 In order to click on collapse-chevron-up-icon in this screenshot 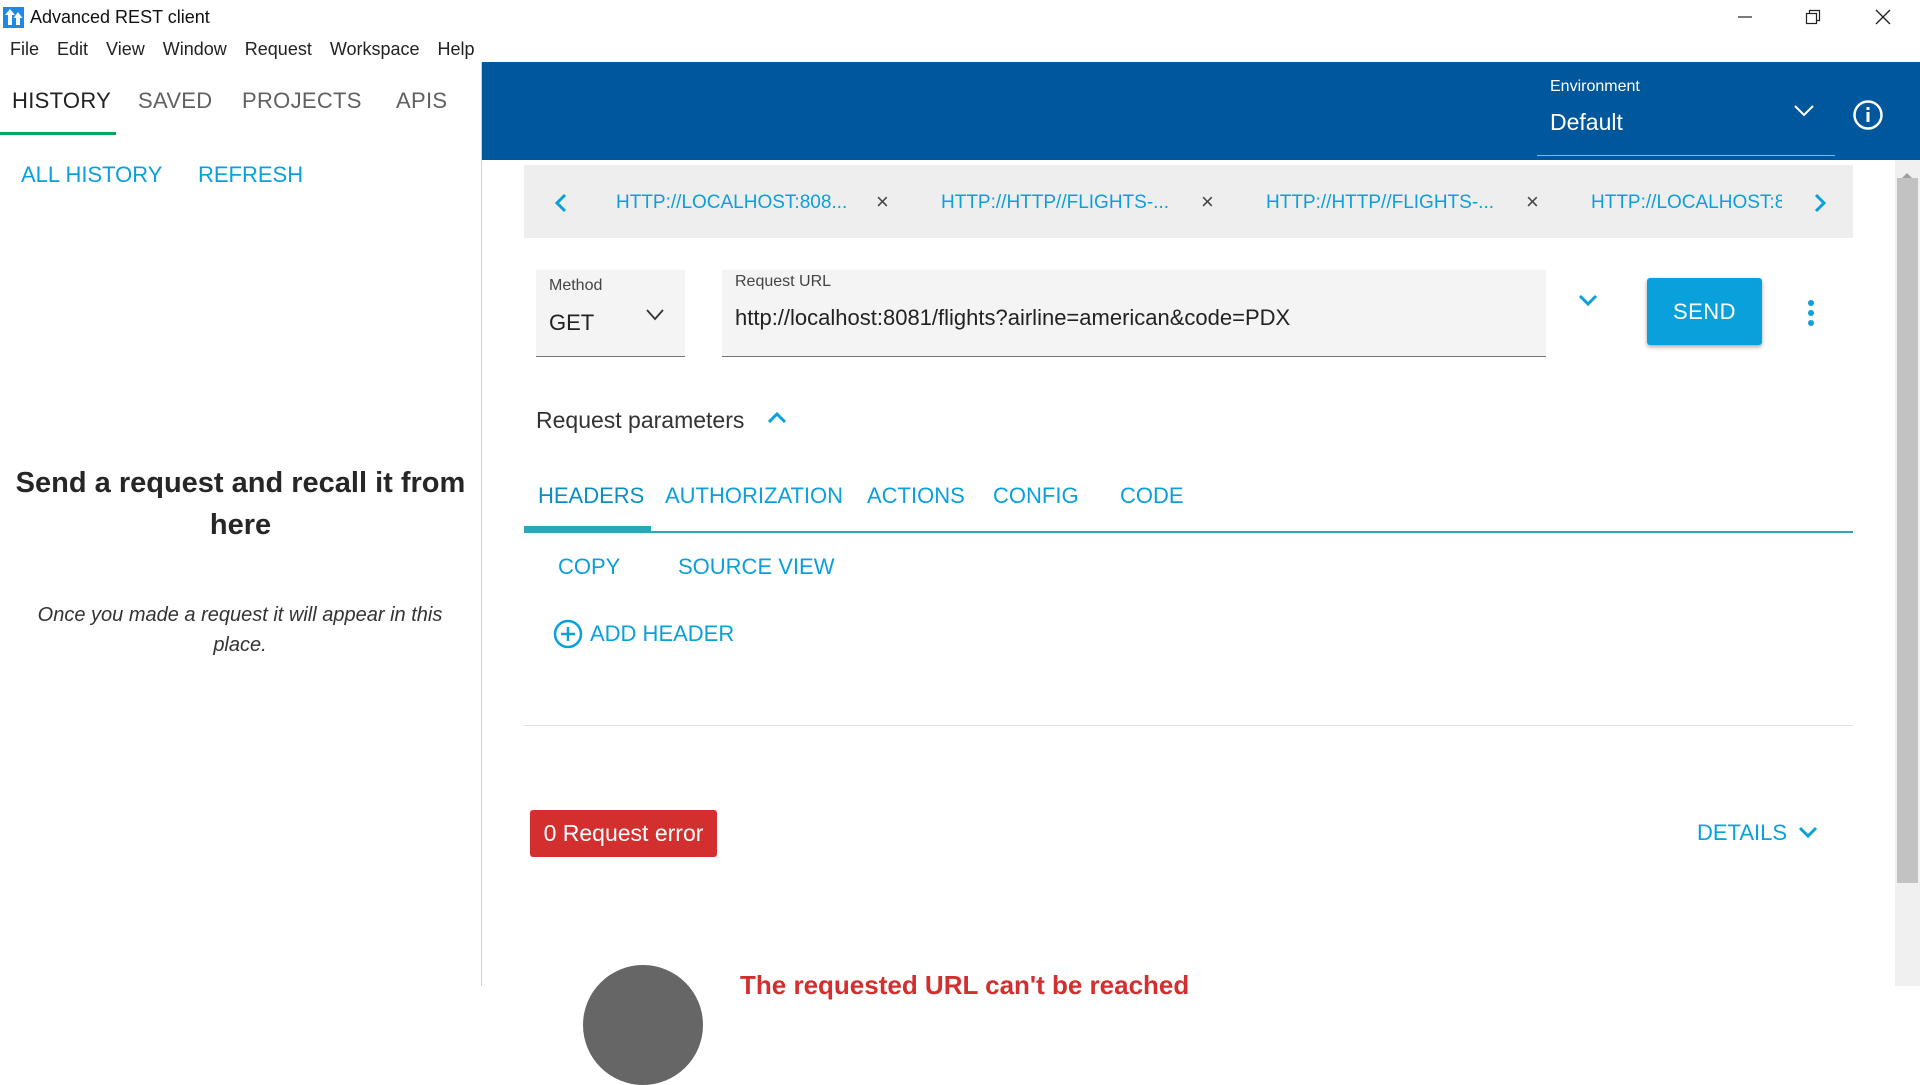, I will do `click(777, 419)`.